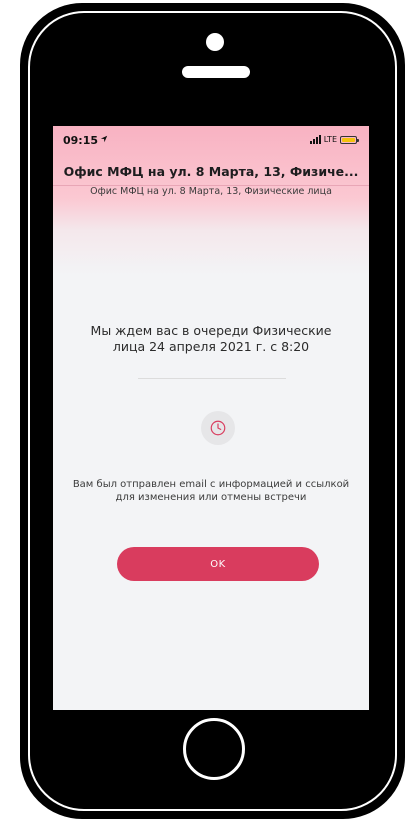 The image size is (416, 822). I want to click on battery-icon, so click(349, 139).